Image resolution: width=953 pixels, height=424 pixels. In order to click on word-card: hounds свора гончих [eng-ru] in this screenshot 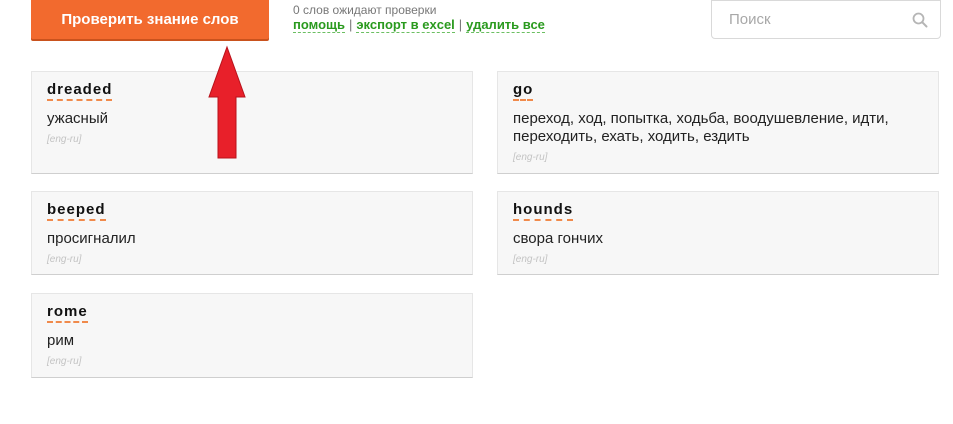, I will do `click(718, 233)`.